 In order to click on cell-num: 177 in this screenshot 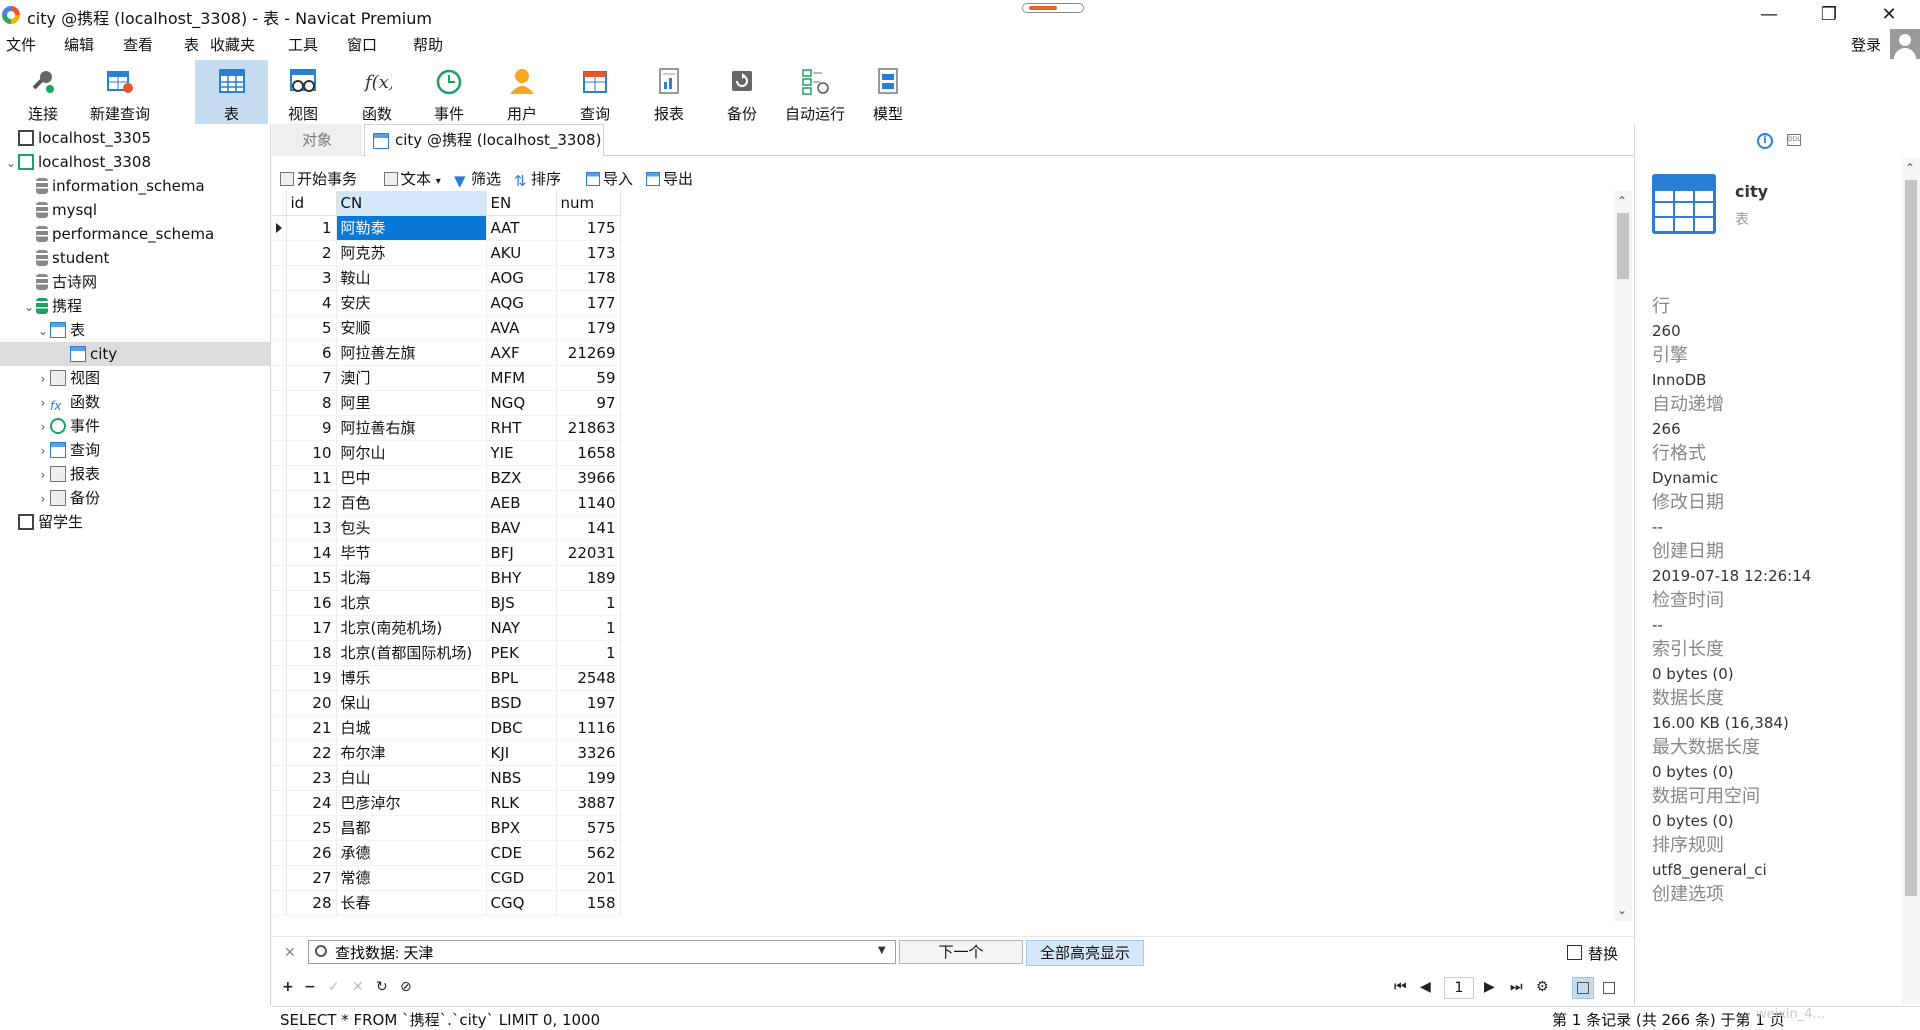, I will do `click(588, 303)`.